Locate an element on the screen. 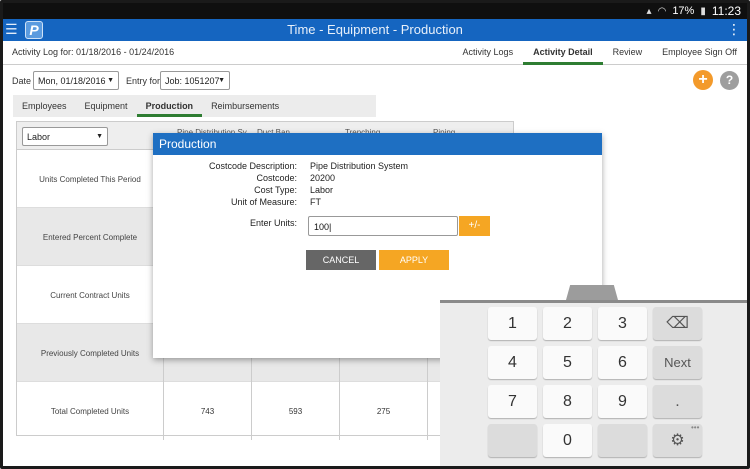  cancel-button: CANCEL is located at coordinates (341, 260).